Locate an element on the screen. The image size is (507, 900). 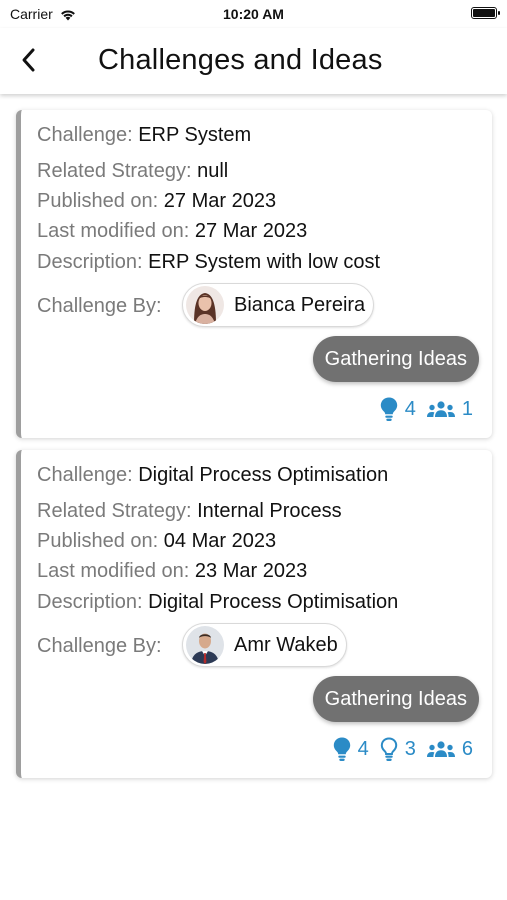
status-bar: Carrier 10:20 AM is located at coordinates (253, 14).